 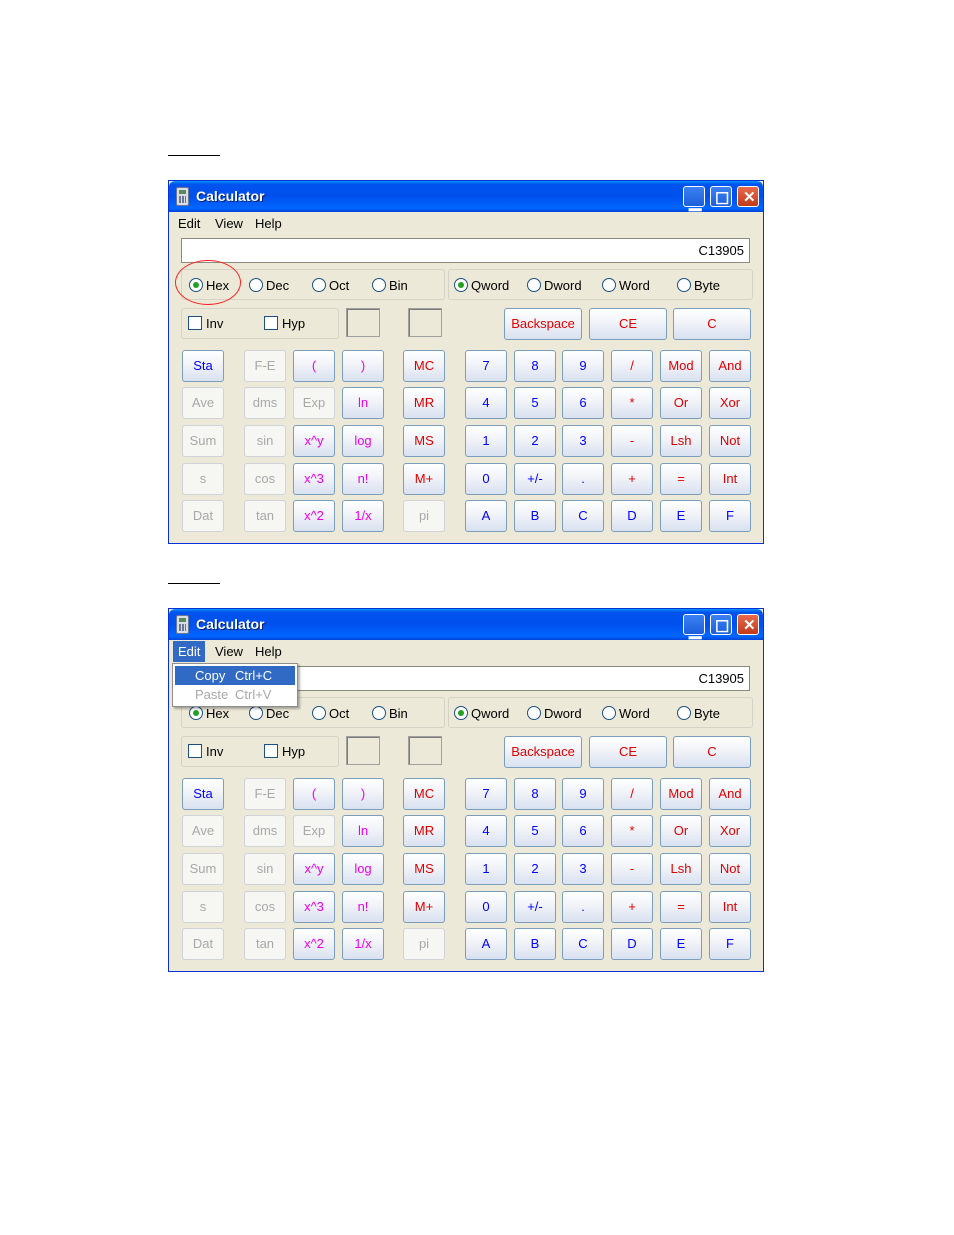 I want to click on radio-dword: Dword, so click(x=554, y=285).